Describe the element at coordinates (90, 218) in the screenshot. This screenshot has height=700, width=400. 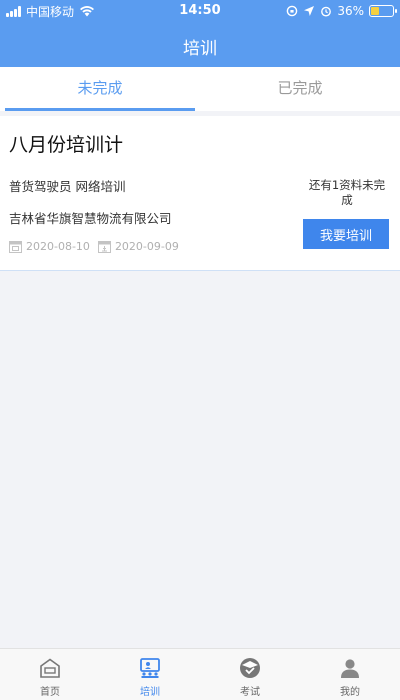
I see `training-company: 吉林省华旗智慧物流有限公司` at that location.